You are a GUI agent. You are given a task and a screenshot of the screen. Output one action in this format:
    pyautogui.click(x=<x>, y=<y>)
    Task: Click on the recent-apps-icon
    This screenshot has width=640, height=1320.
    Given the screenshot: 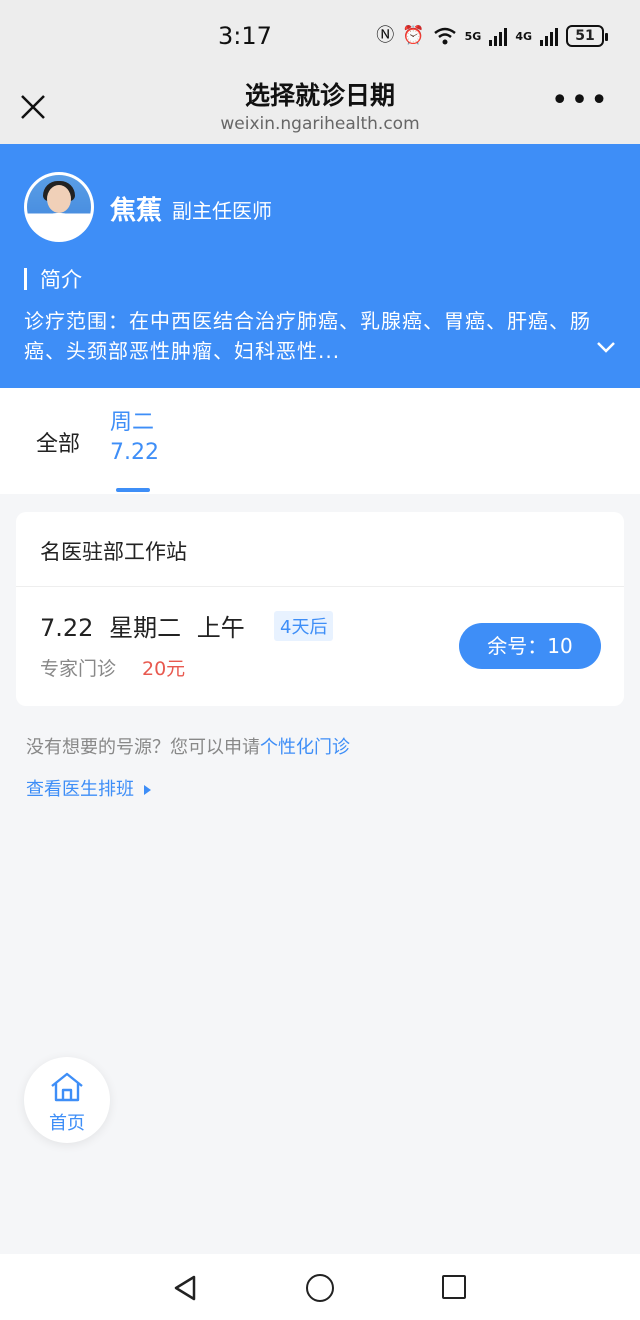 What is the action you would take?
    pyautogui.click(x=454, y=1287)
    